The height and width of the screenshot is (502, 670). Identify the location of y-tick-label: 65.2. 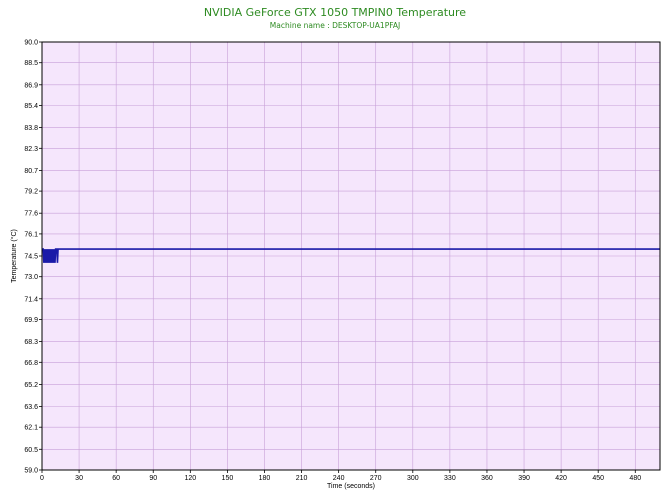
(31, 385).